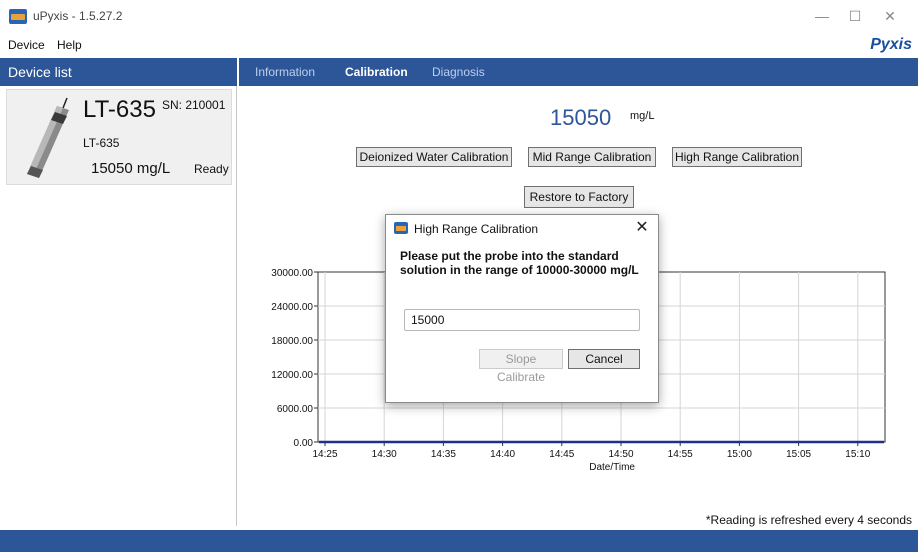 Image resolution: width=918 pixels, height=552 pixels. I want to click on x-tick-label: 14:30, so click(384, 454).